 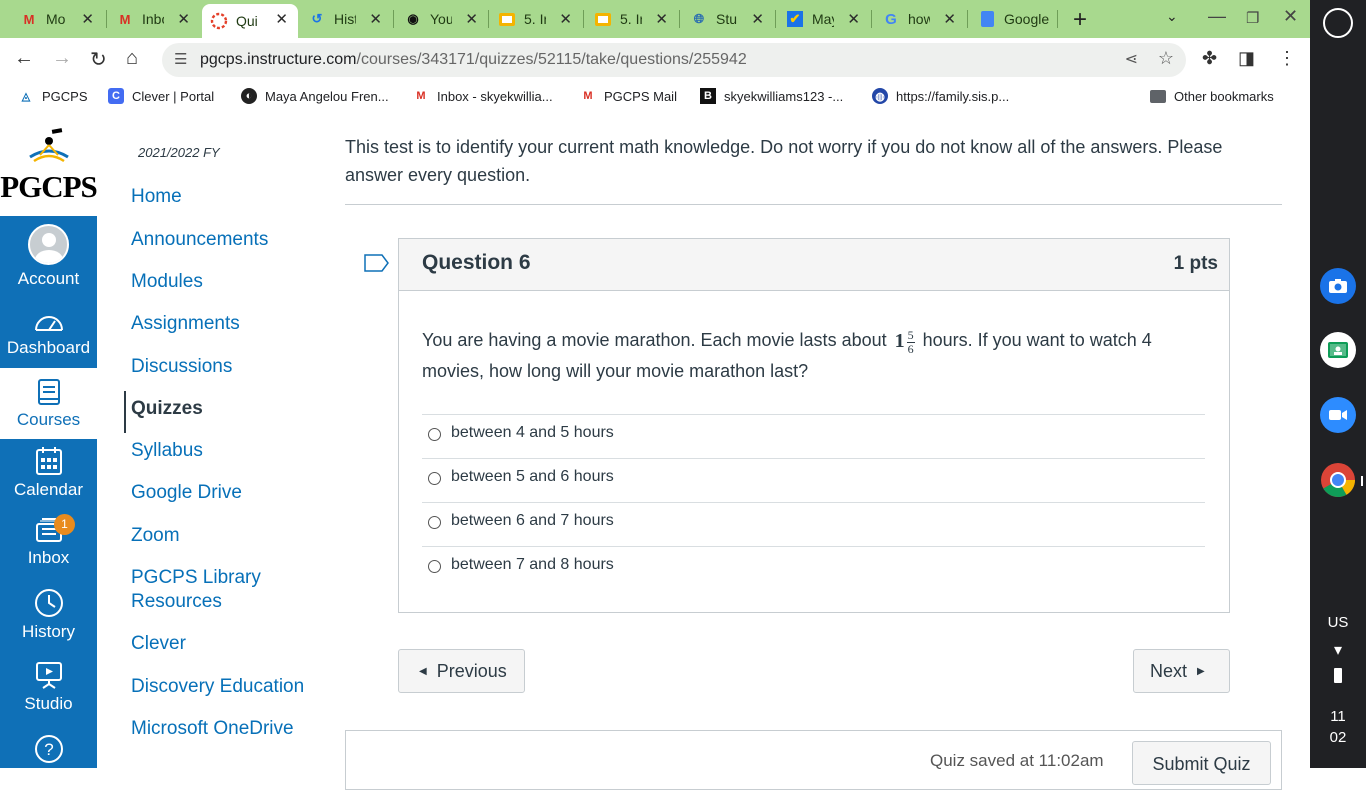 I want to click on global-nav-help: ?, so click(x=48, y=751).